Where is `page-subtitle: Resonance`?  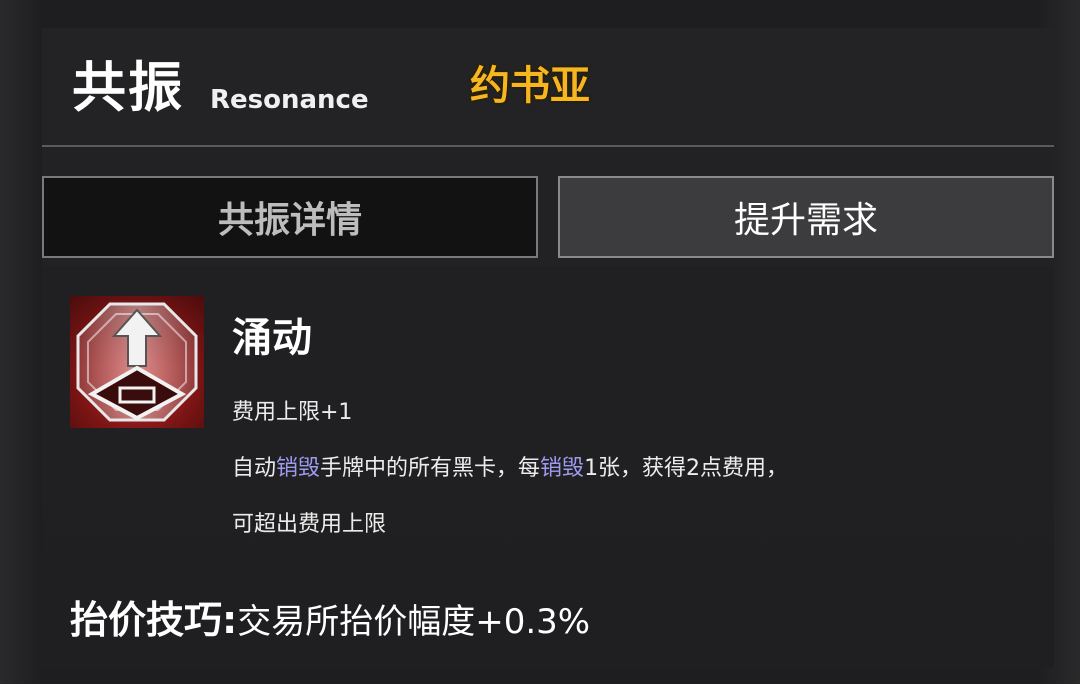 page-subtitle: Resonance is located at coordinates (289, 100).